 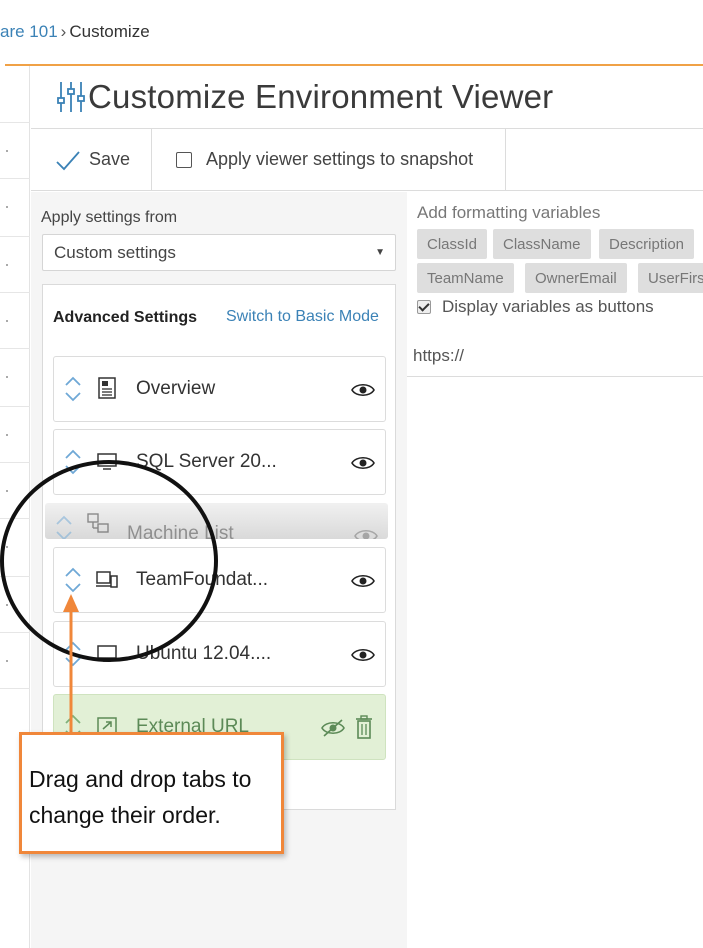 I want to click on display-as-buttons-checkbox: Display variables as buttons, so click(x=535, y=307).